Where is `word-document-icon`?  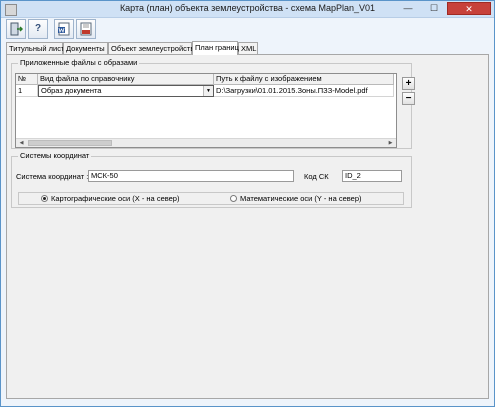 word-document-icon is located at coordinates (64, 29).